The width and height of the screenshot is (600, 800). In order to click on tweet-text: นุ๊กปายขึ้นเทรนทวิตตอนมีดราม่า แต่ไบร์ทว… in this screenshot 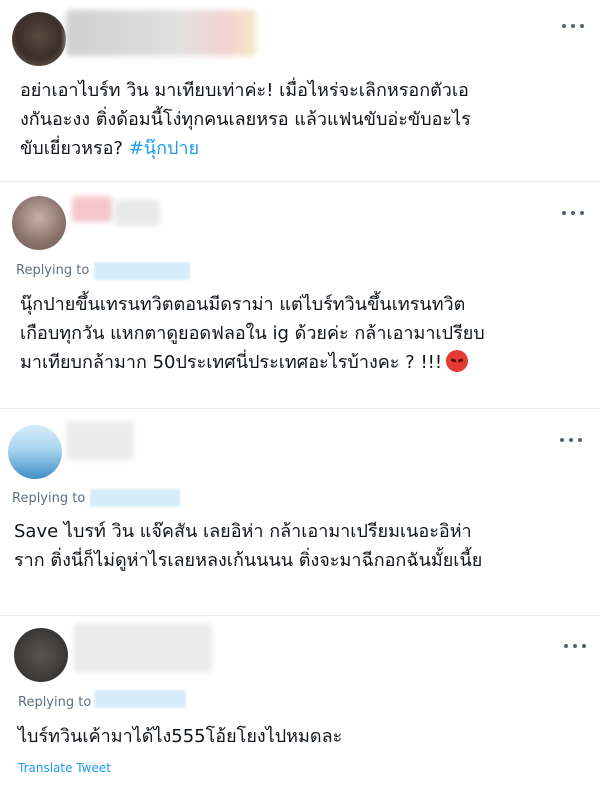, I will do `click(252, 333)`.